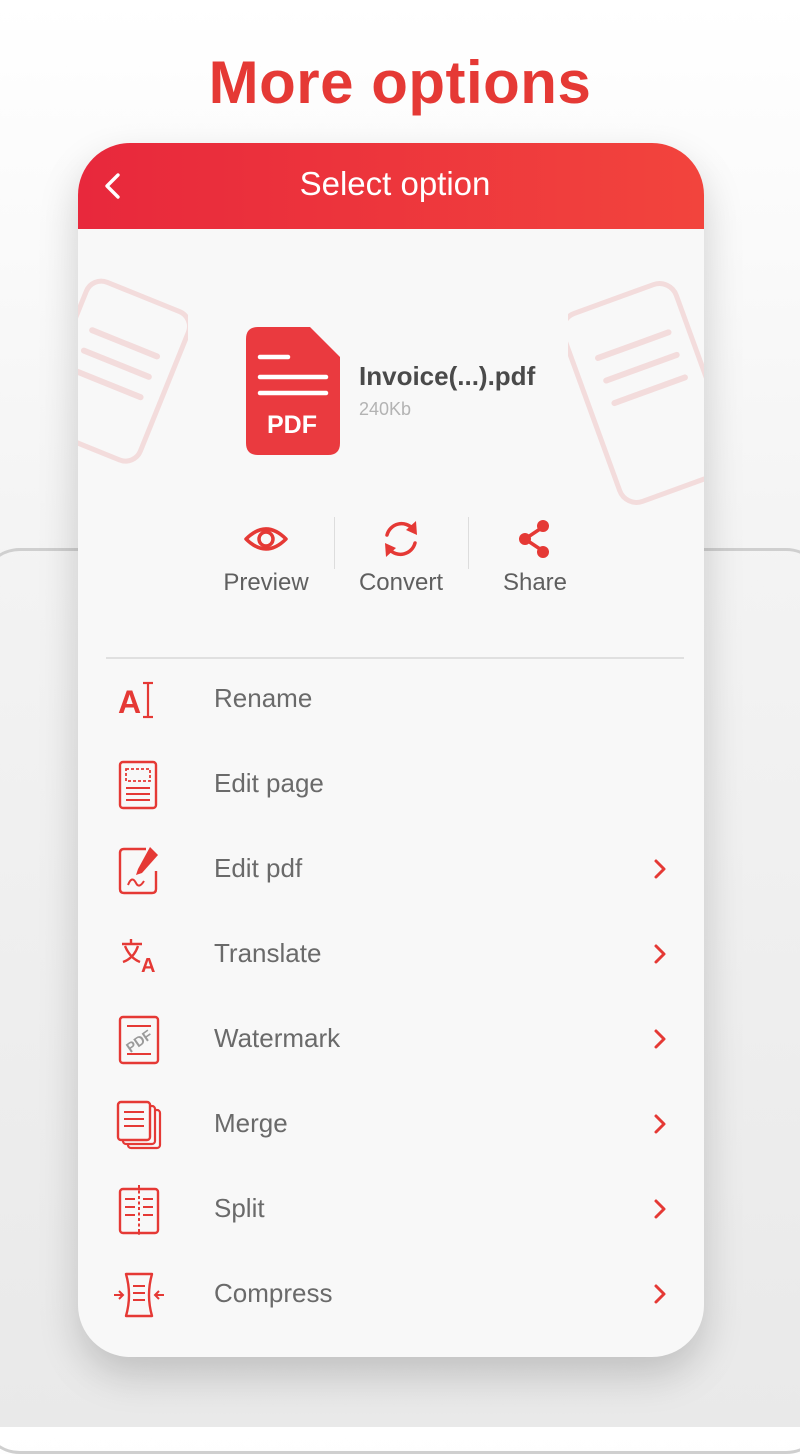 This screenshot has height=1454, width=800. What do you see at coordinates (391, 1039) in the screenshot?
I see `menu-item-watermark: PDF Watermark` at bounding box center [391, 1039].